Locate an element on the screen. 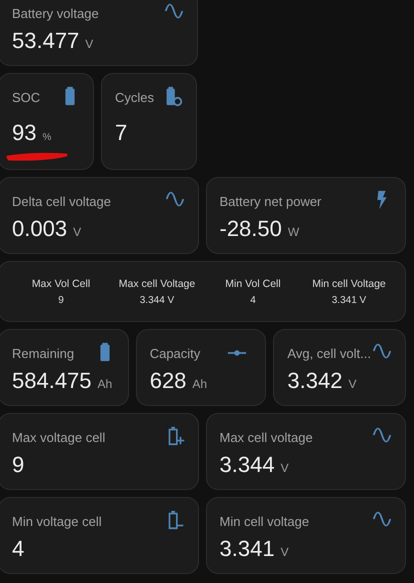 The width and height of the screenshot is (414, 583). entity-card: Min cell voltage 3.341 V is located at coordinates (306, 535).